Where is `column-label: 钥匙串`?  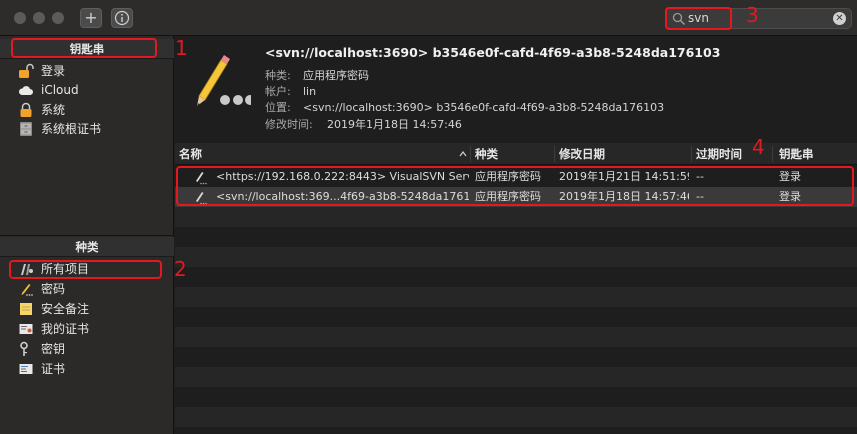 column-label: 钥匙串 is located at coordinates (796, 154).